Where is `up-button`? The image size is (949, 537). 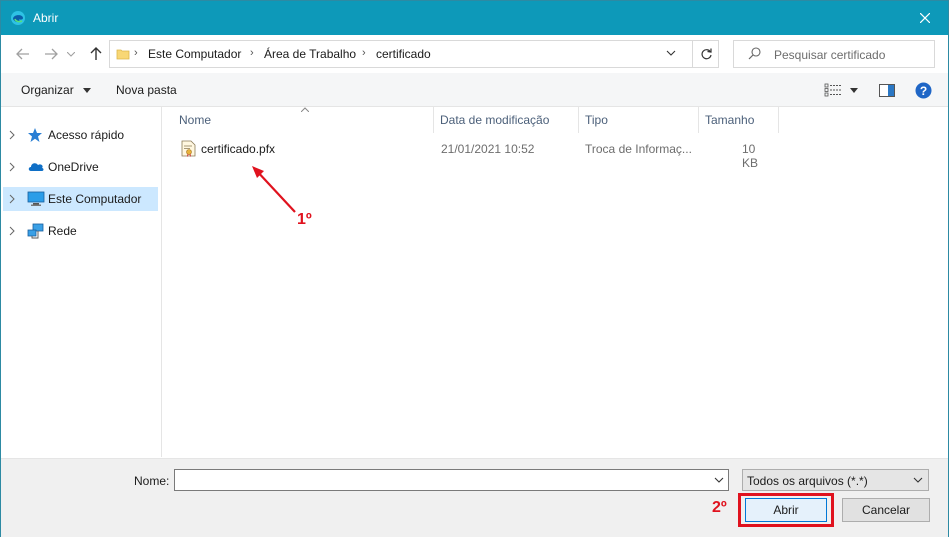 up-button is located at coordinates (96, 54).